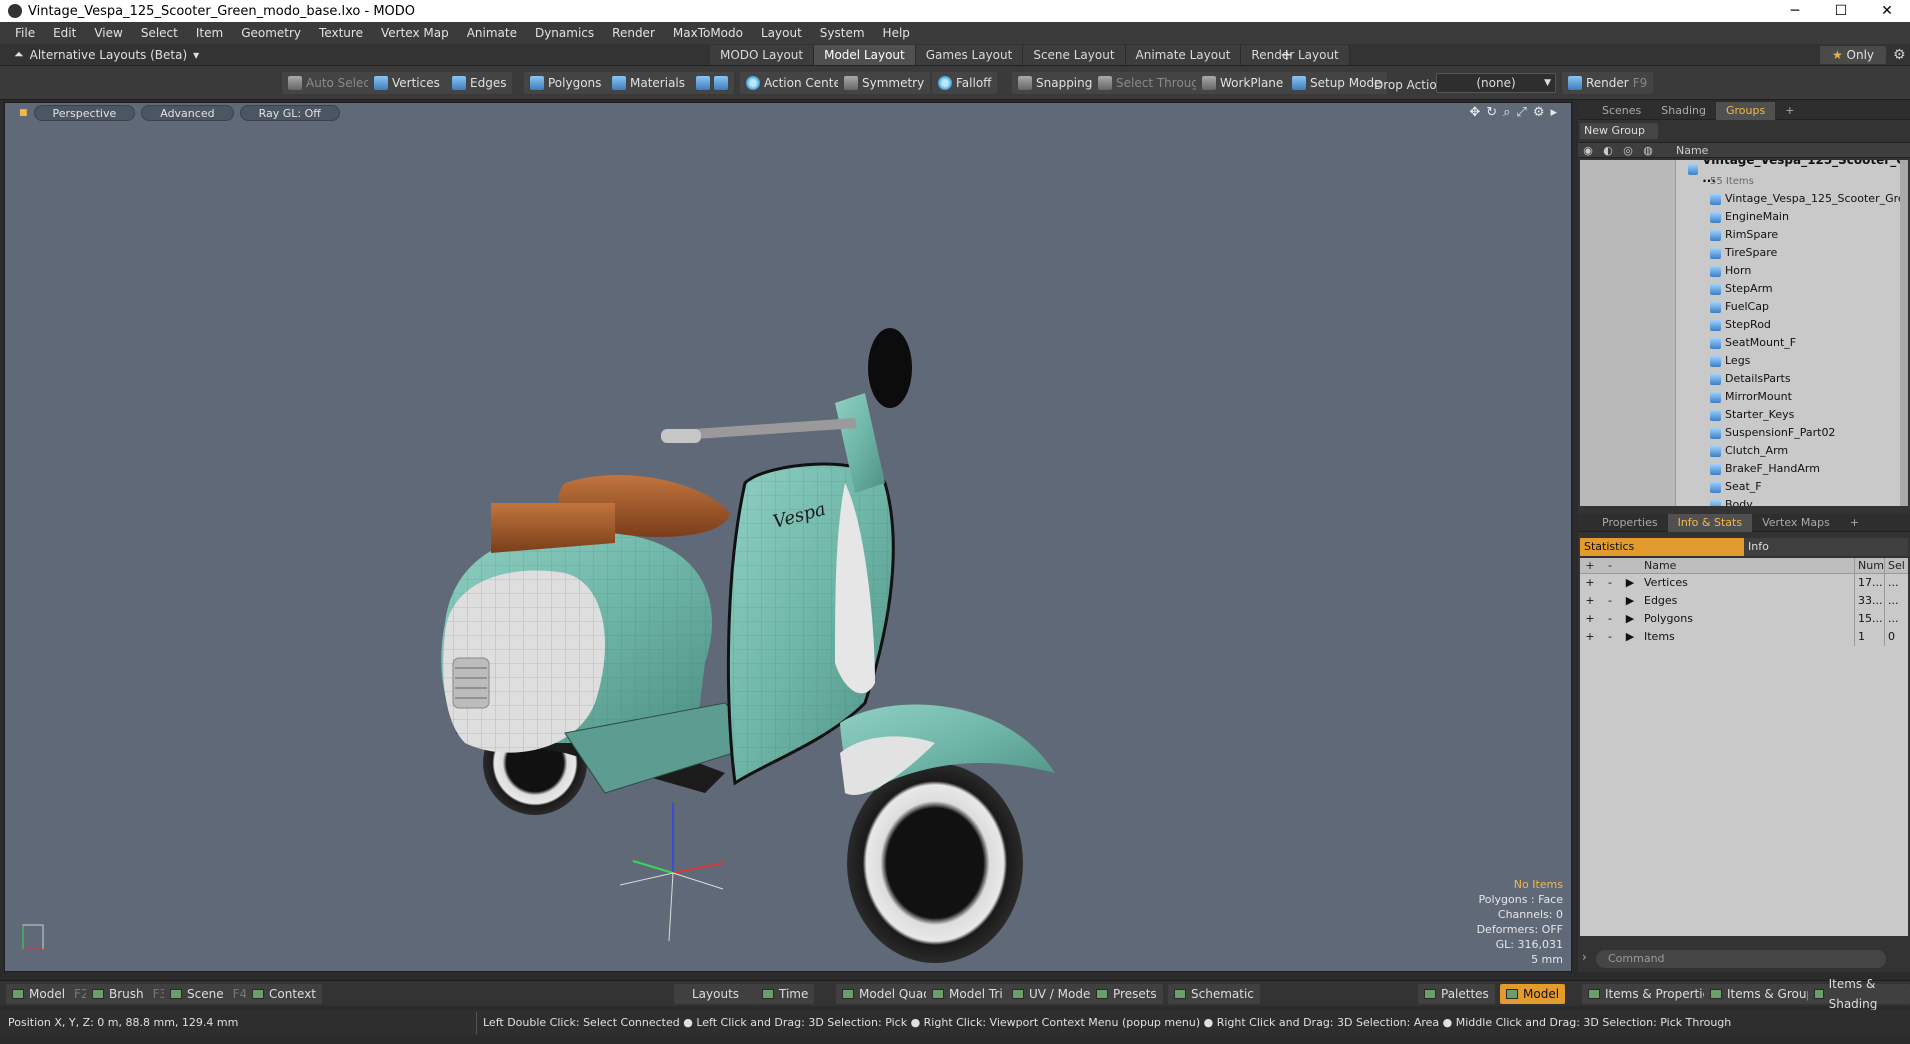 This screenshot has width=1910, height=1044. Describe the element at coordinates (1648, 150) in the screenshot. I see `select-toggle-icon: ◍` at that location.